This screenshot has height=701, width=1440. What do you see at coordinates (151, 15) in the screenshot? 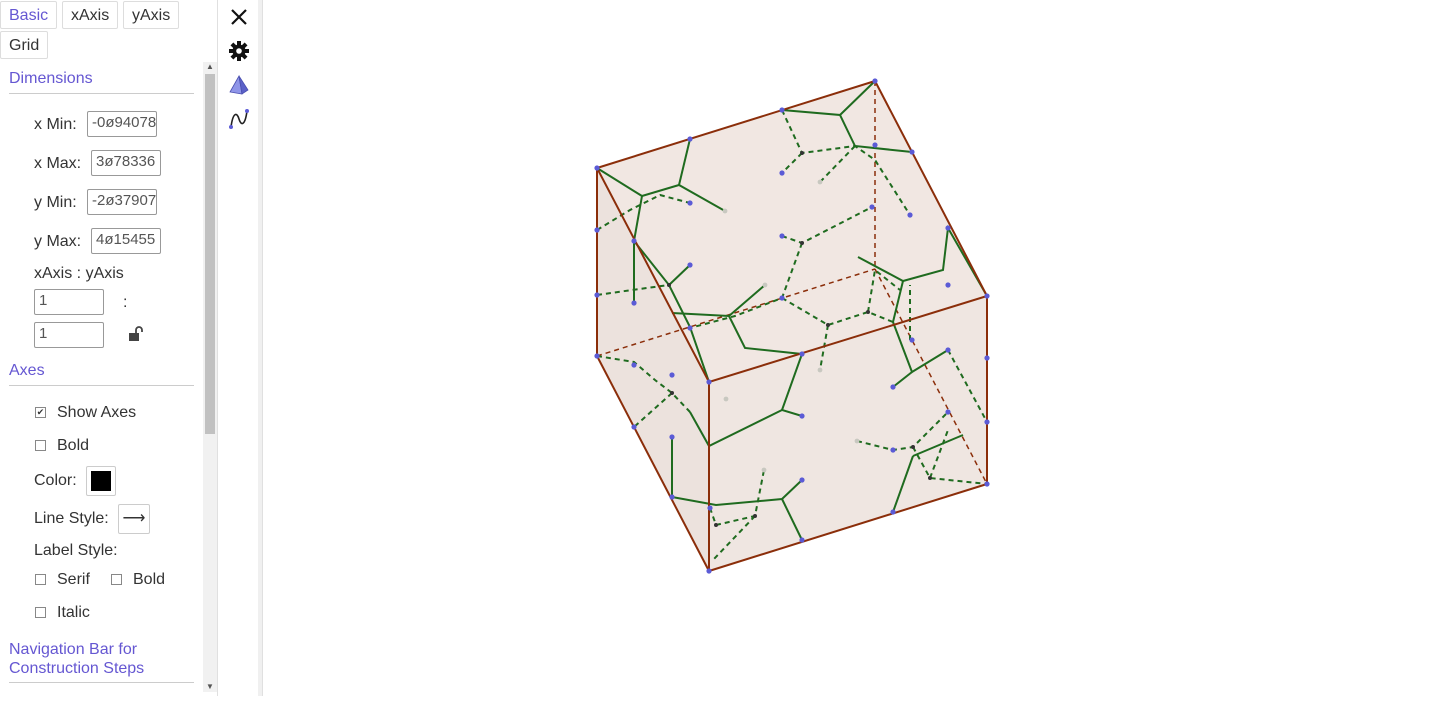
I see `tab-yaxis: yAxis` at bounding box center [151, 15].